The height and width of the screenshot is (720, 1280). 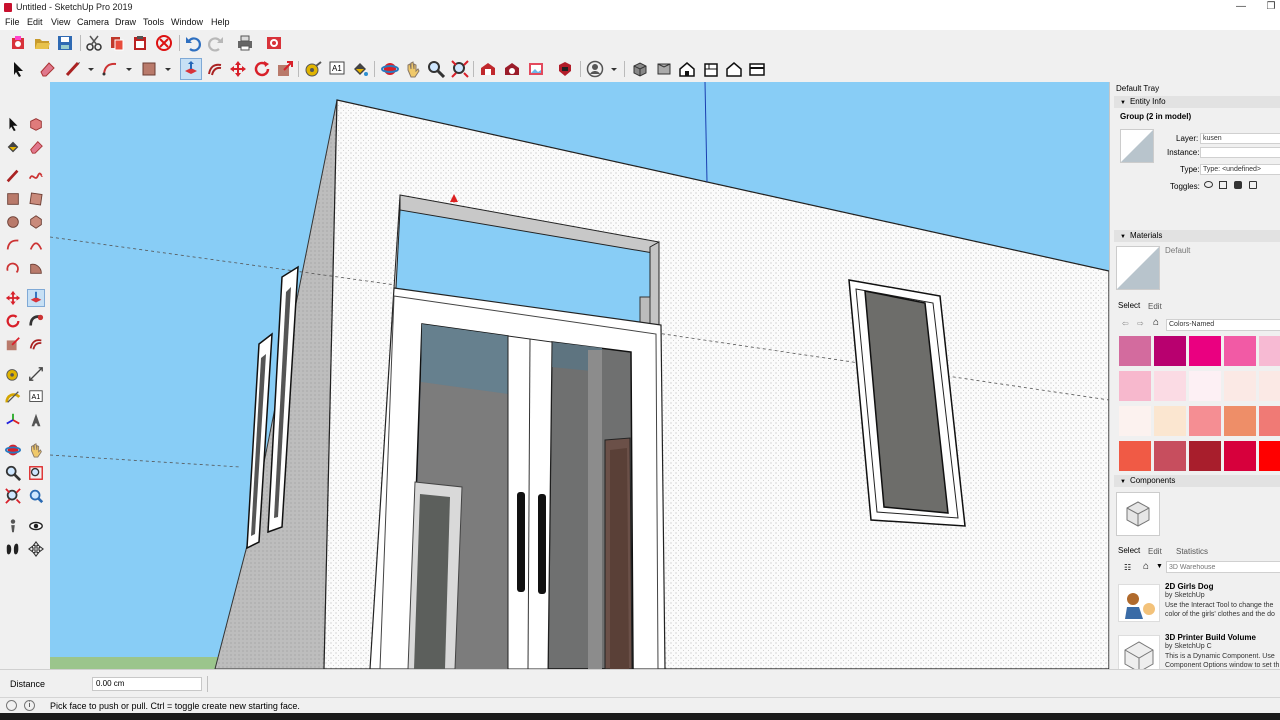 What do you see at coordinates (13, 222) in the screenshot?
I see `circle-icon` at bounding box center [13, 222].